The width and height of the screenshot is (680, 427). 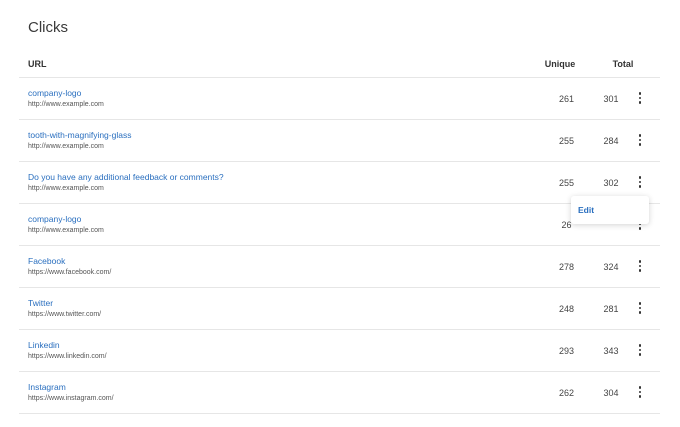 I want to click on column-header-unique: Unique, so click(x=560, y=64).